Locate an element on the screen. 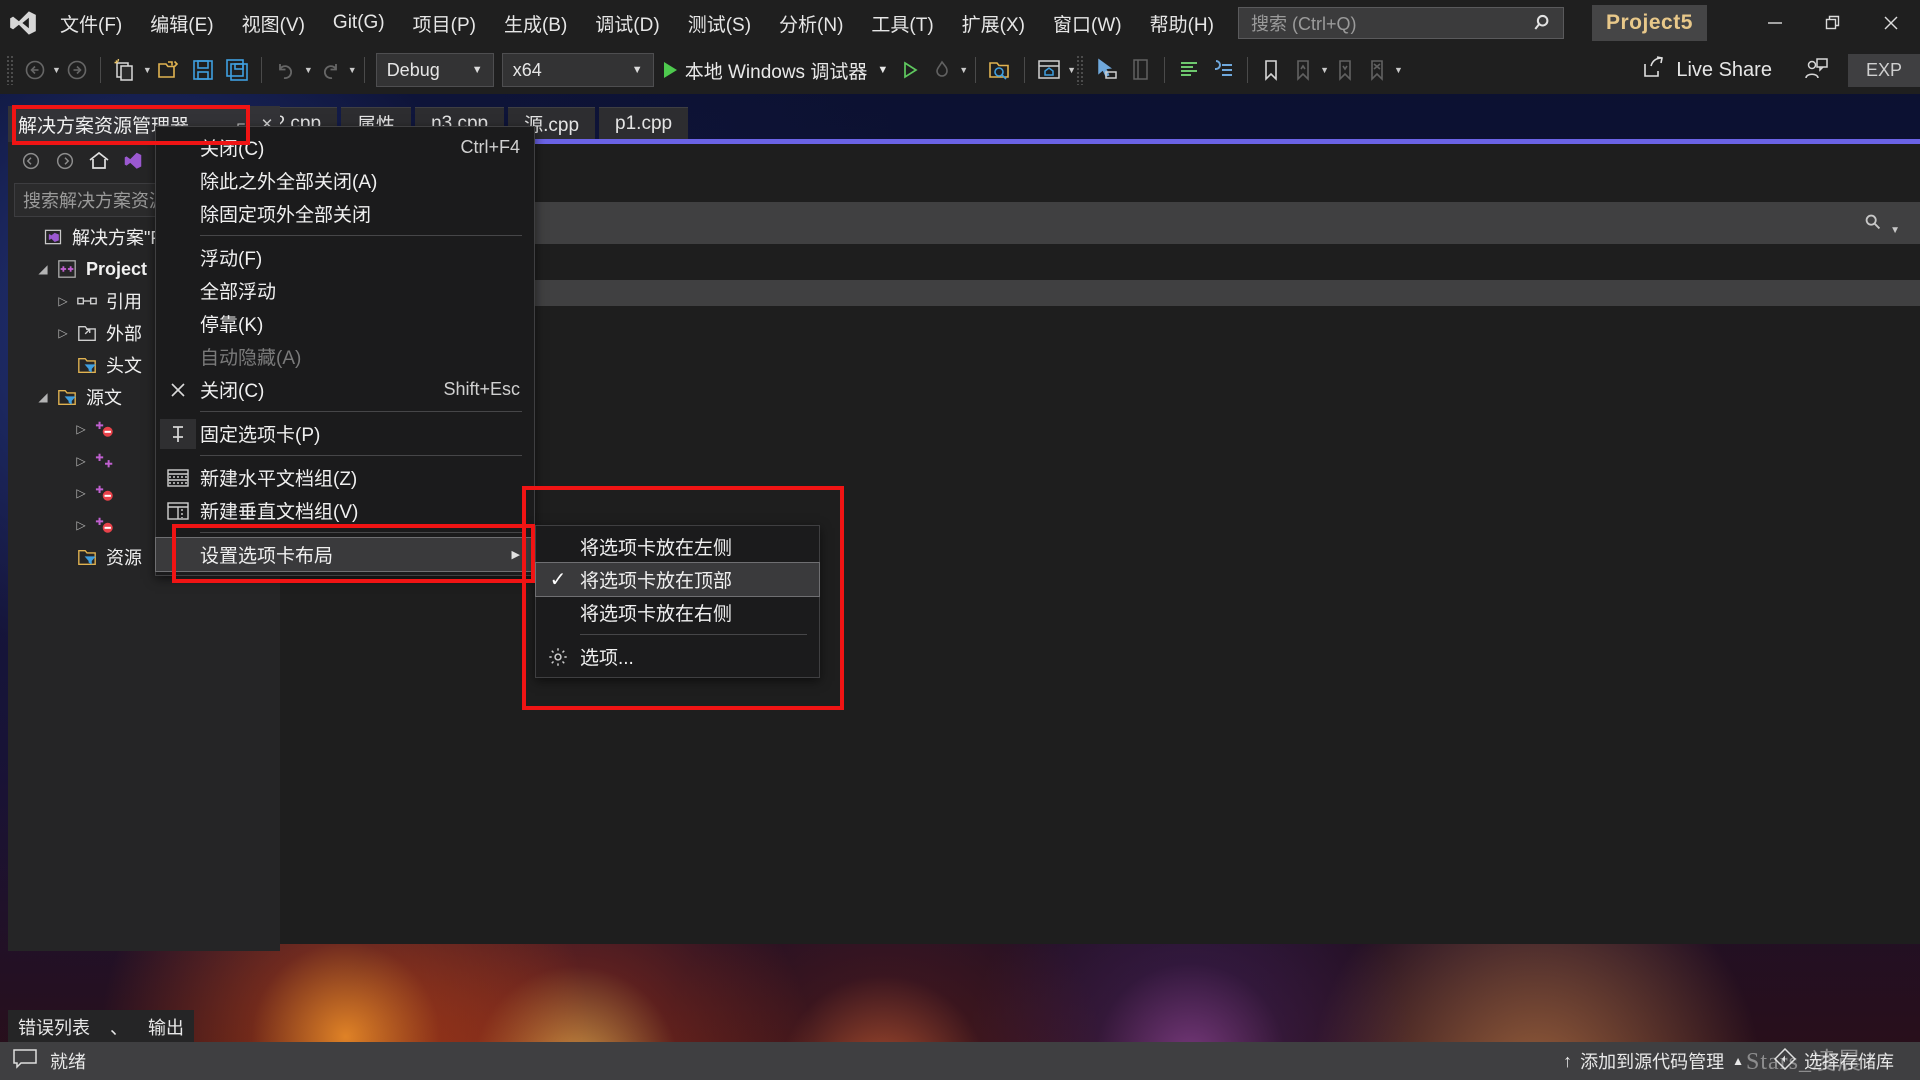  clear-bookmarks-icon is located at coordinates (1377, 70).